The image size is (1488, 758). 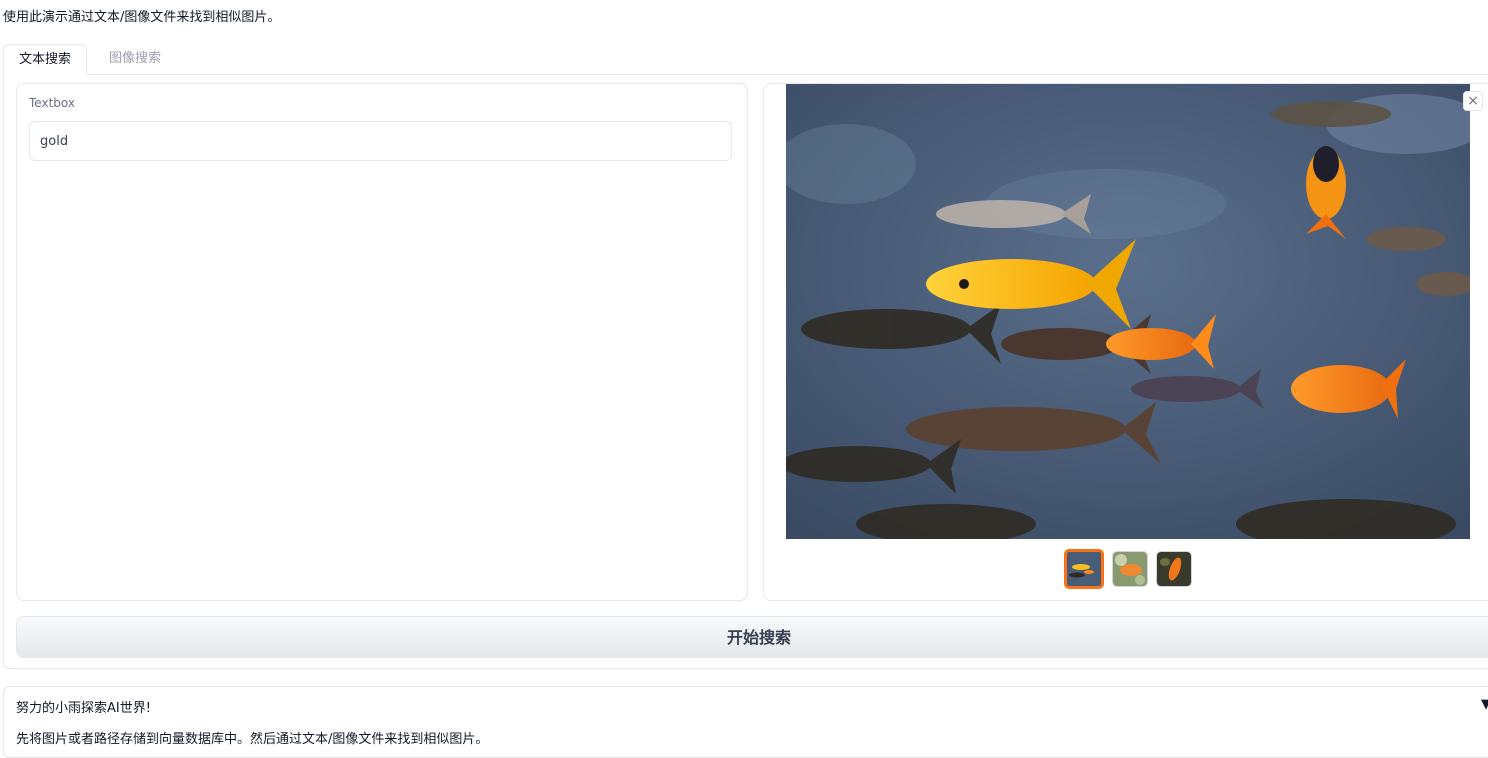 I want to click on textbox-label: Textbox, so click(x=52, y=103).